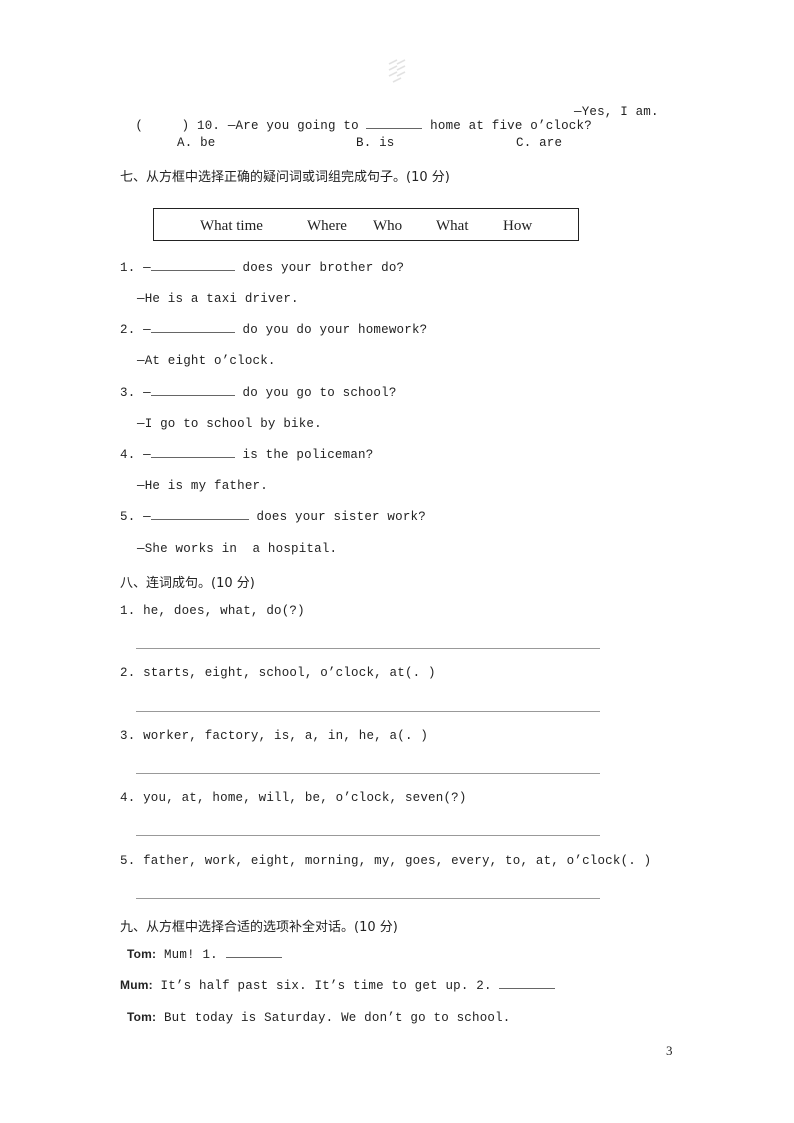 Image resolution: width=794 pixels, height=1123 pixels. What do you see at coordinates (229, 424) in the screenshot?
I see `s7-answer-3: —I go to school by bike.` at bounding box center [229, 424].